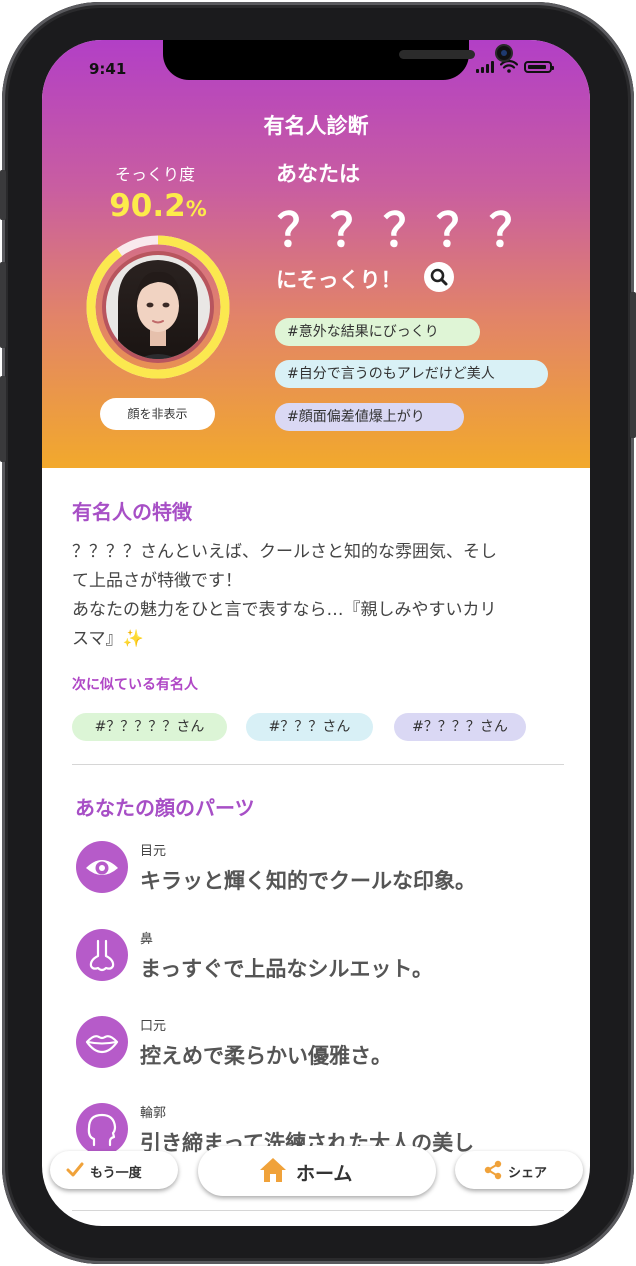 The height and width of the screenshot is (1266, 636). I want to click on share-icon, so click(493, 1170).